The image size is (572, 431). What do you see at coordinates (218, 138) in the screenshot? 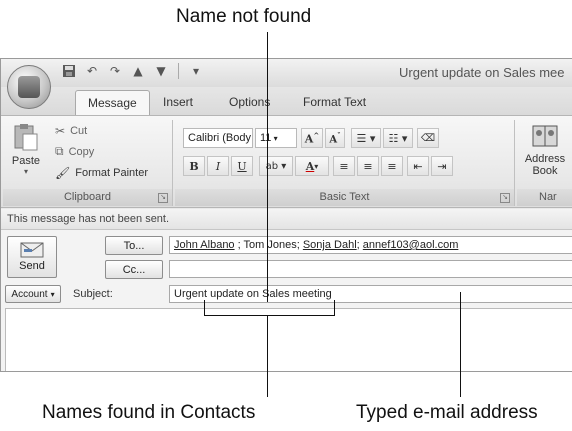
I see `font-name-box: Calibri (Body ▾` at bounding box center [218, 138].